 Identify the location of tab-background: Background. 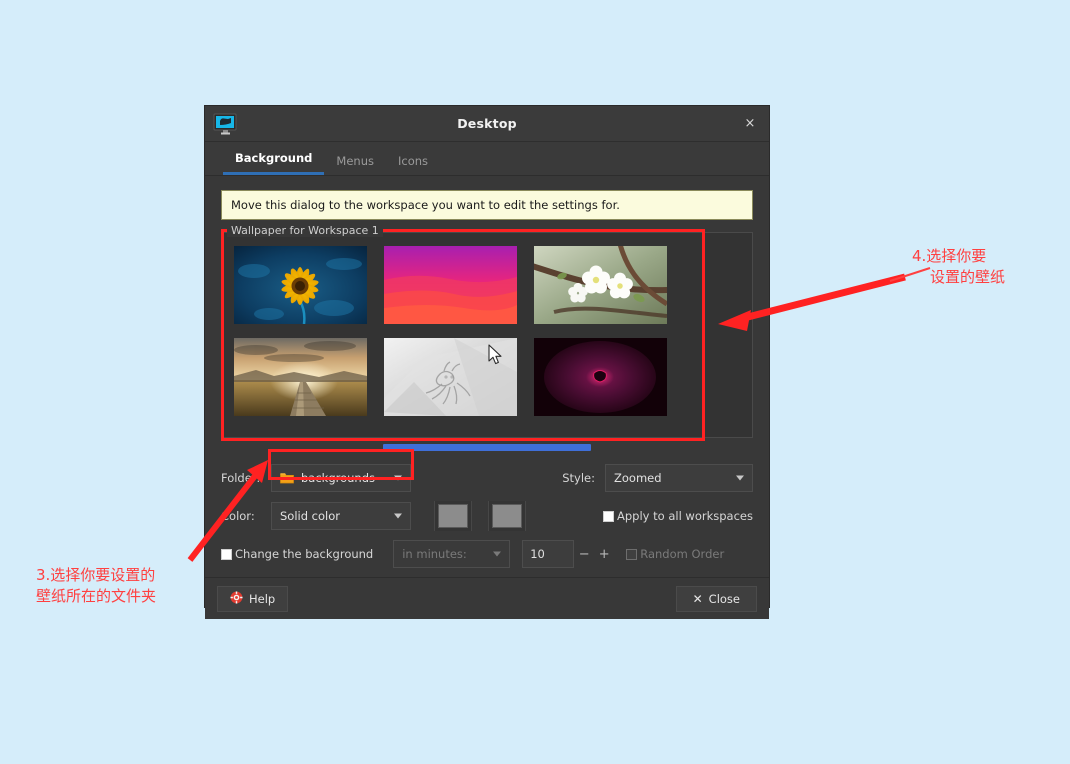
(274, 163).